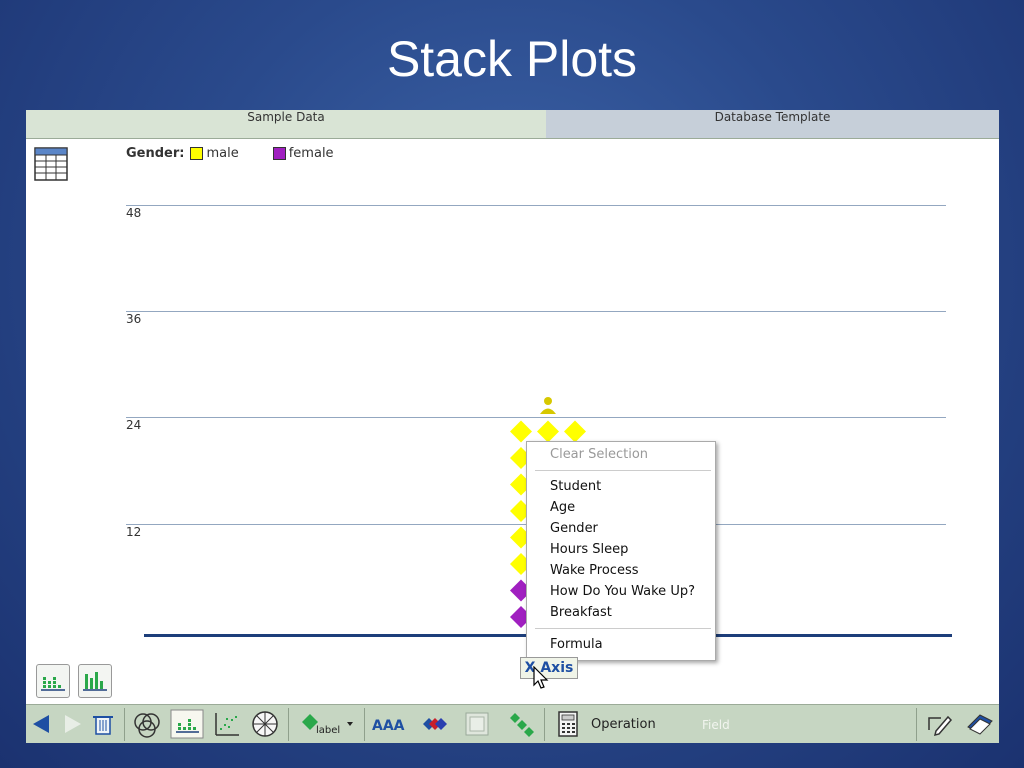  Describe the element at coordinates (939, 724) in the screenshot. I see `edit-pencil-icon` at that location.